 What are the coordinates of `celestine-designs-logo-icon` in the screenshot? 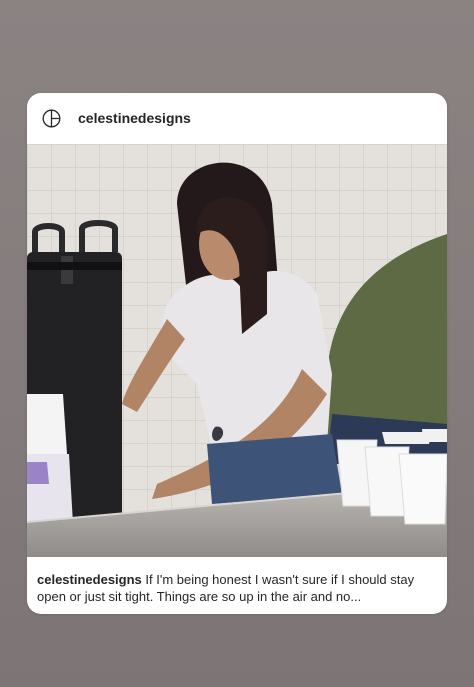 It's located at (51, 118).